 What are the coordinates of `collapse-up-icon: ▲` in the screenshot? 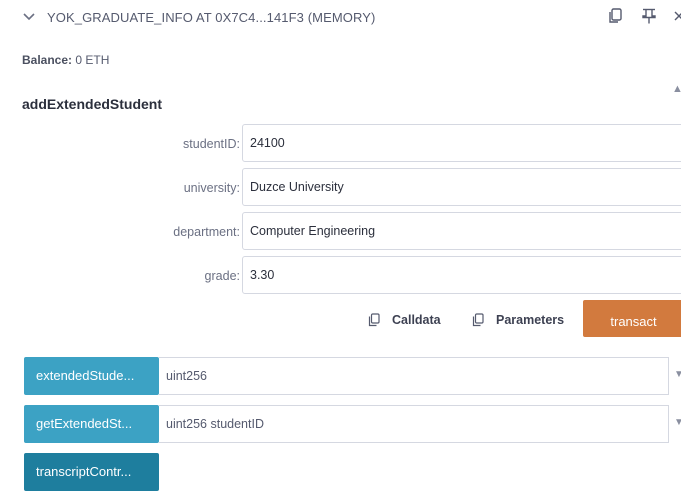 It's located at (676, 89).